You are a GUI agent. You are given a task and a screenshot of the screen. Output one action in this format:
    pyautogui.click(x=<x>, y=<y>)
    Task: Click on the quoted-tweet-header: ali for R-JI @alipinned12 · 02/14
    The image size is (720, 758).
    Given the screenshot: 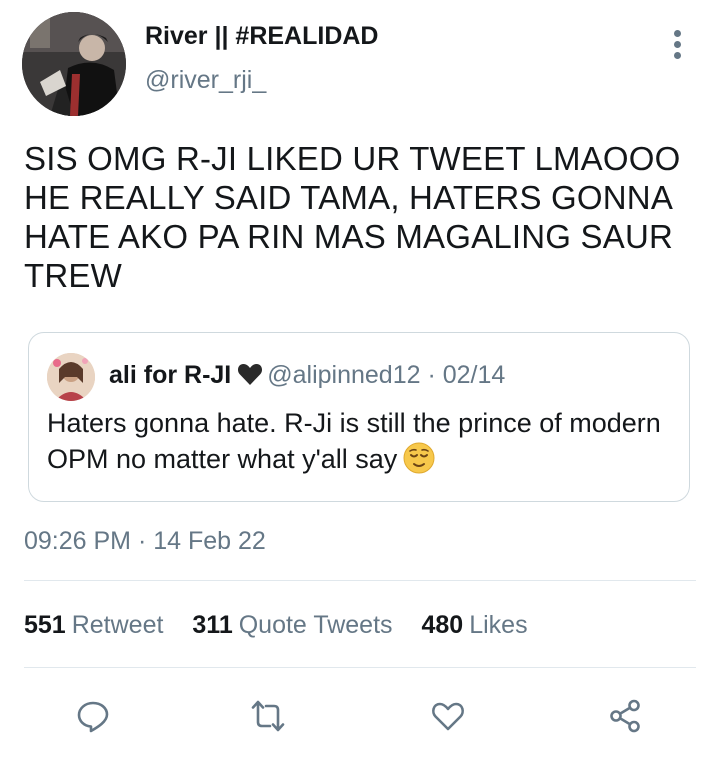 What is the action you would take?
    pyautogui.click(x=307, y=377)
    